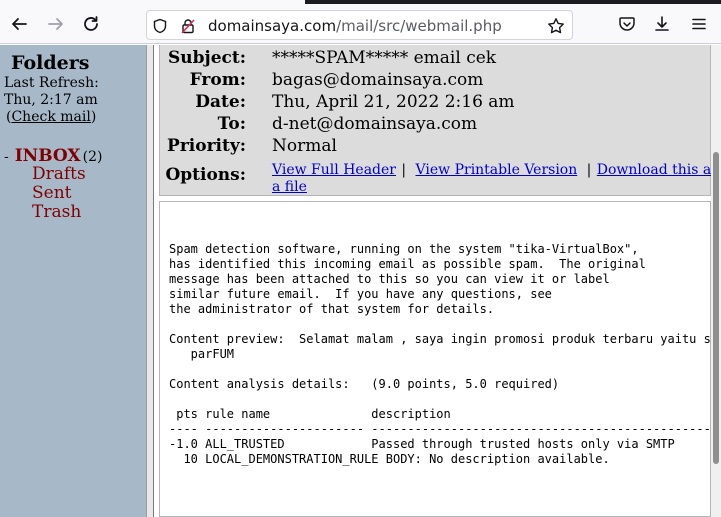  I want to click on back-arrow-icon, so click(19, 24).